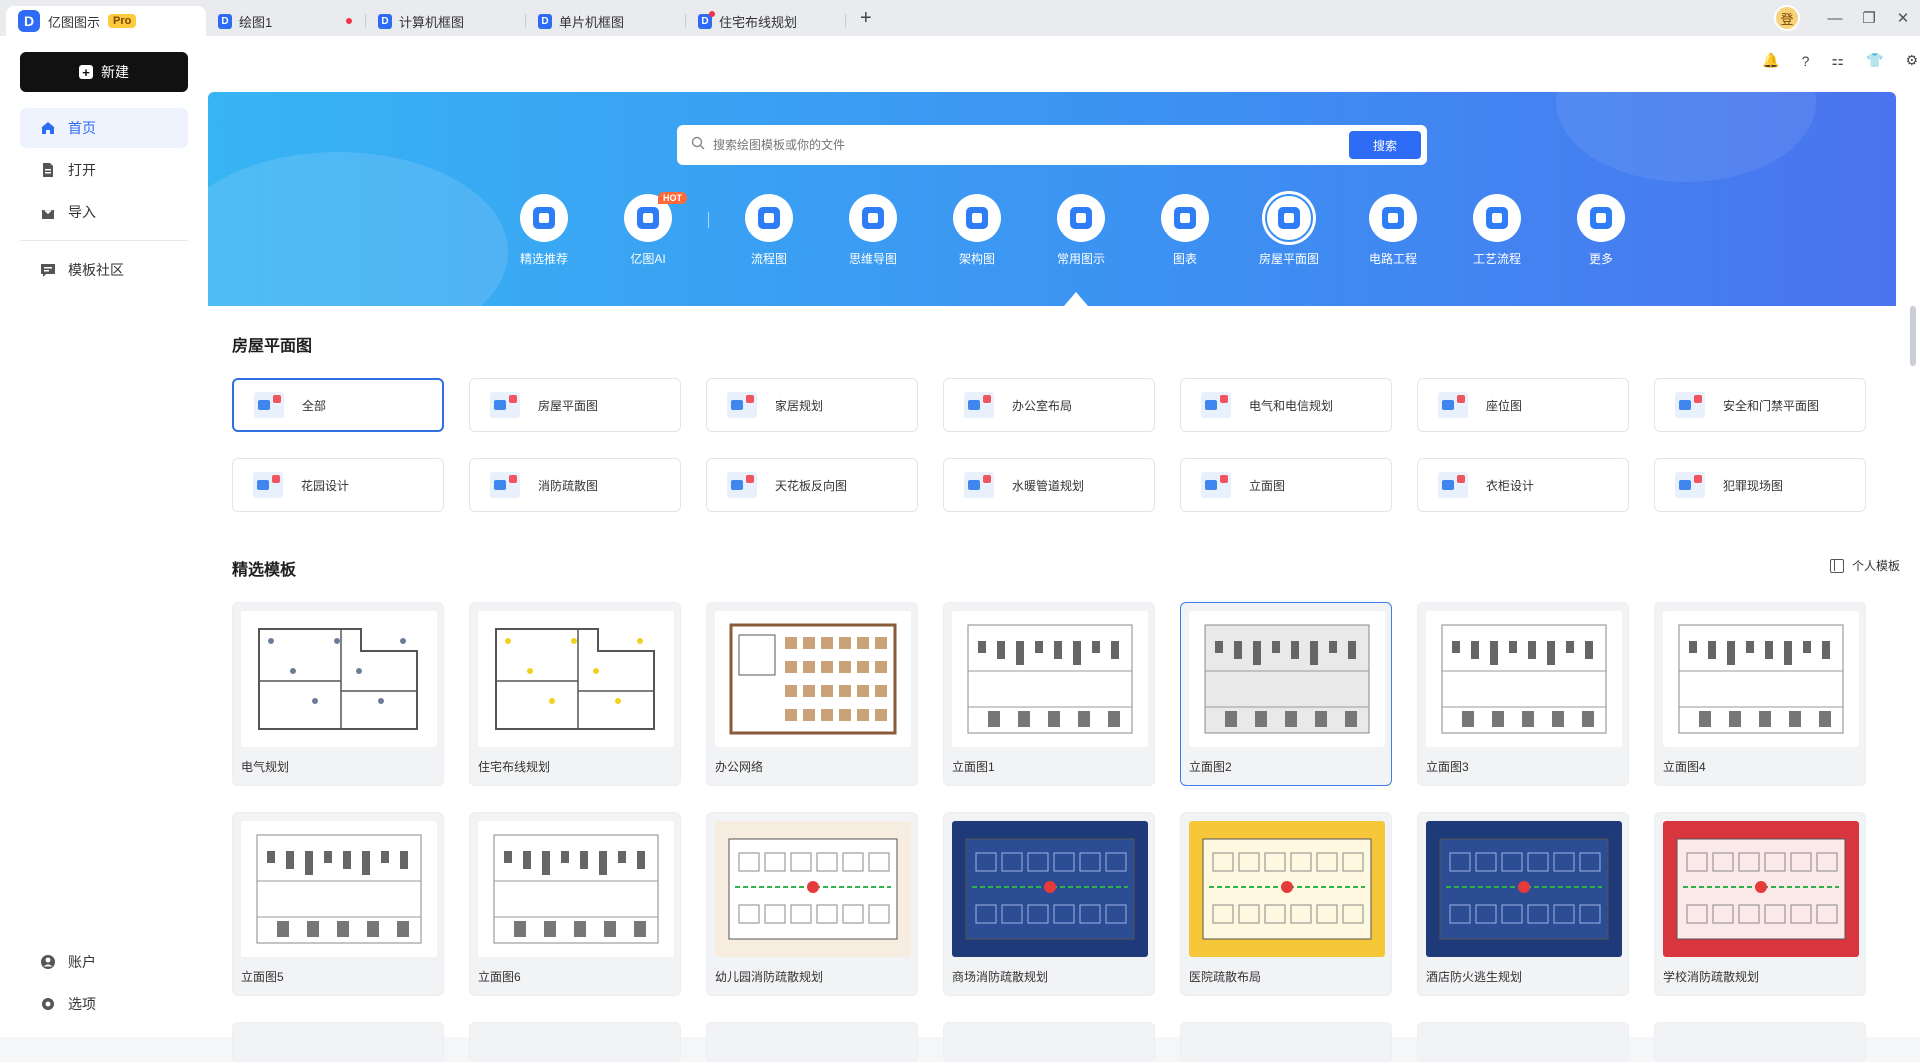 This screenshot has width=1920, height=1062. I want to click on template-card: 立面图4, so click(1760, 694).